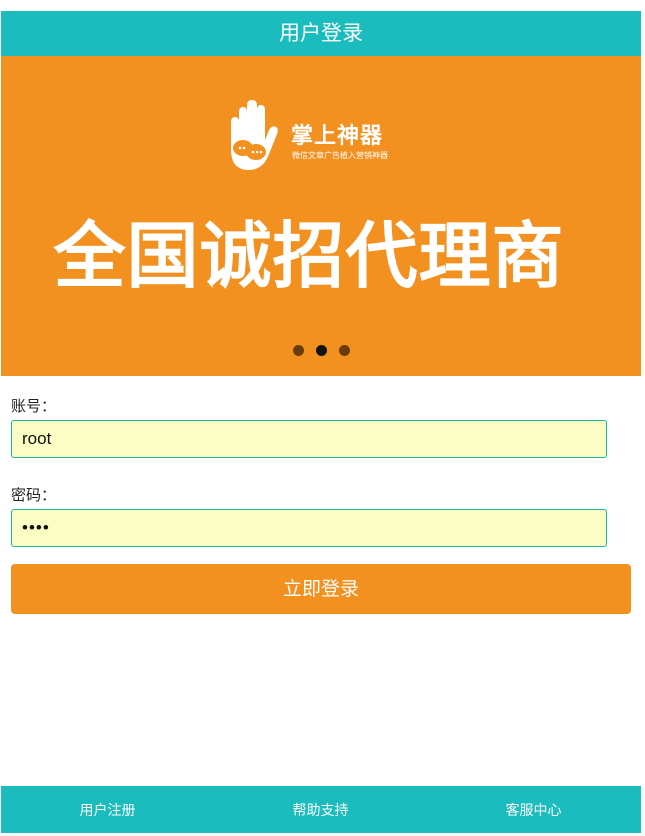 The width and height of the screenshot is (645, 836). Describe the element at coordinates (34, 406) in the screenshot. I see `account-label: 账号：` at that location.